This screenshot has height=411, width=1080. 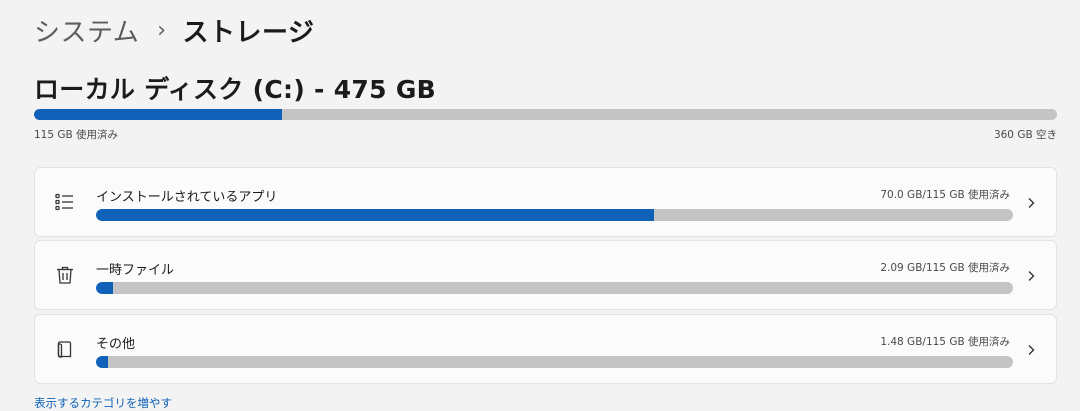 I want to click on disk-usage-bar, so click(x=545, y=114).